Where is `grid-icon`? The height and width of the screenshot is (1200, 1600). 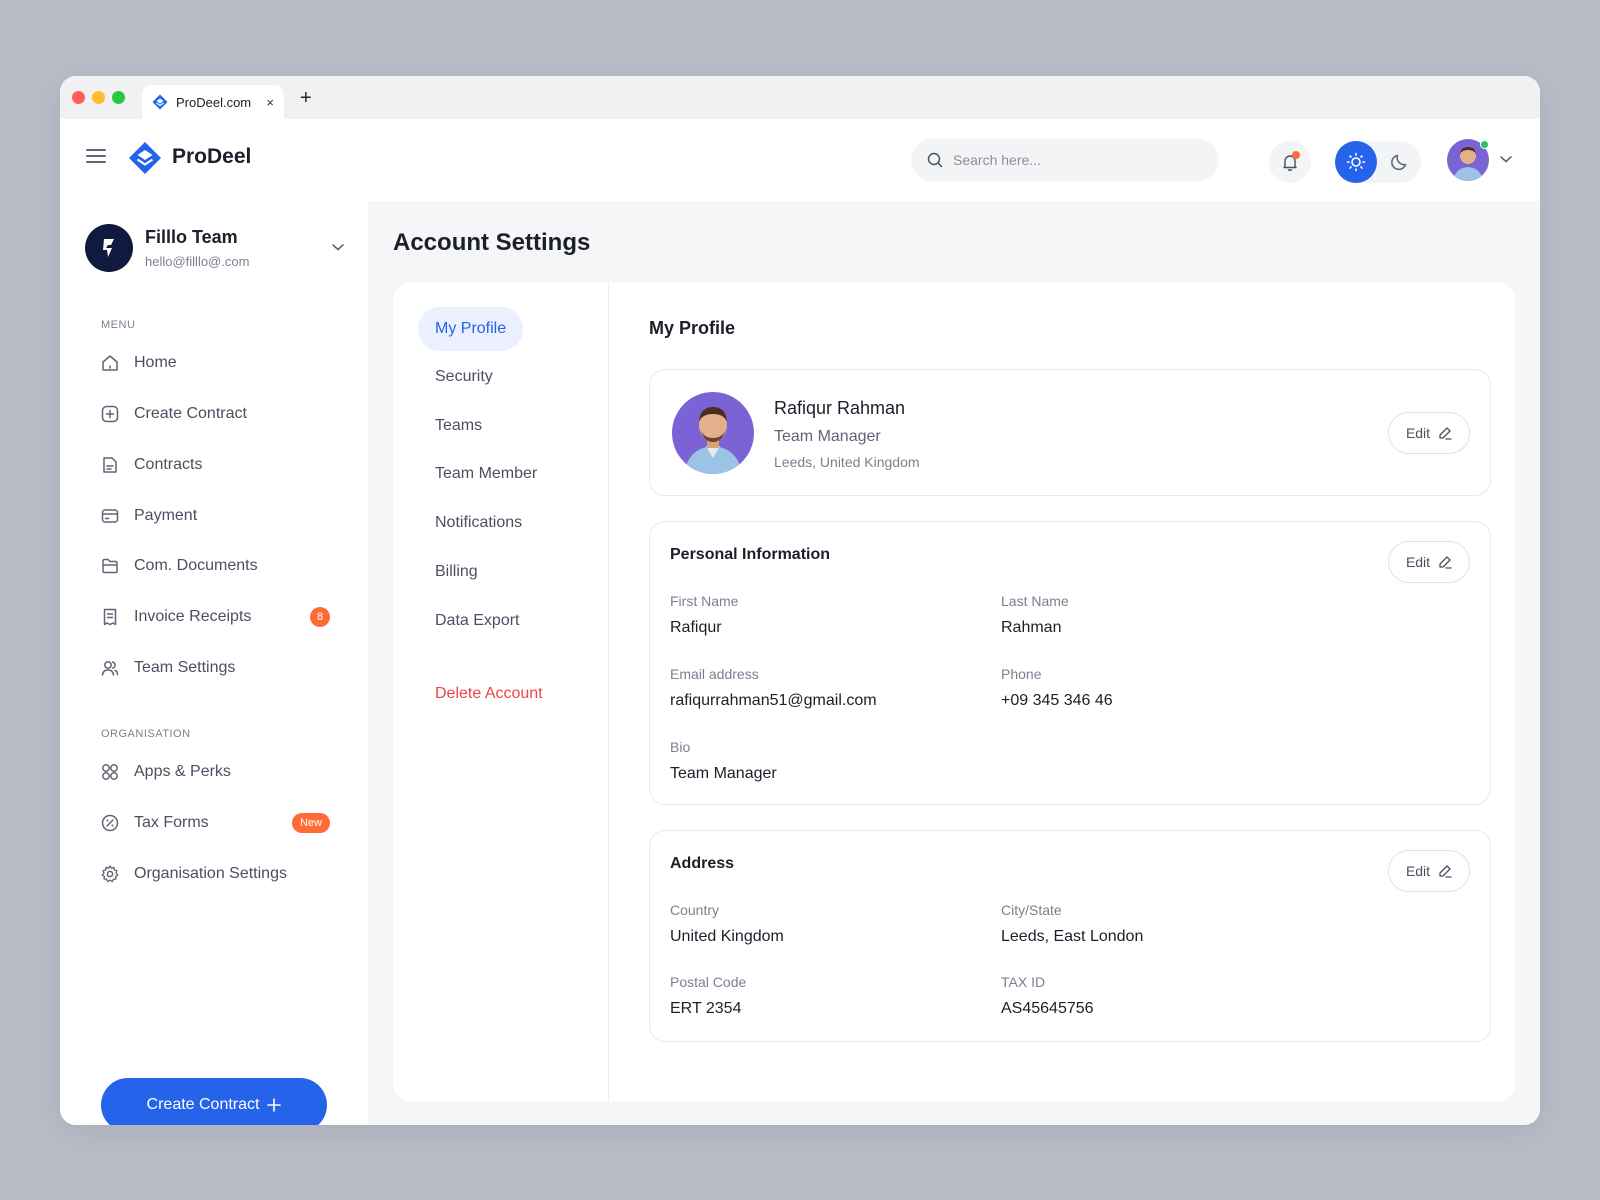
grid-icon is located at coordinates (110, 772).